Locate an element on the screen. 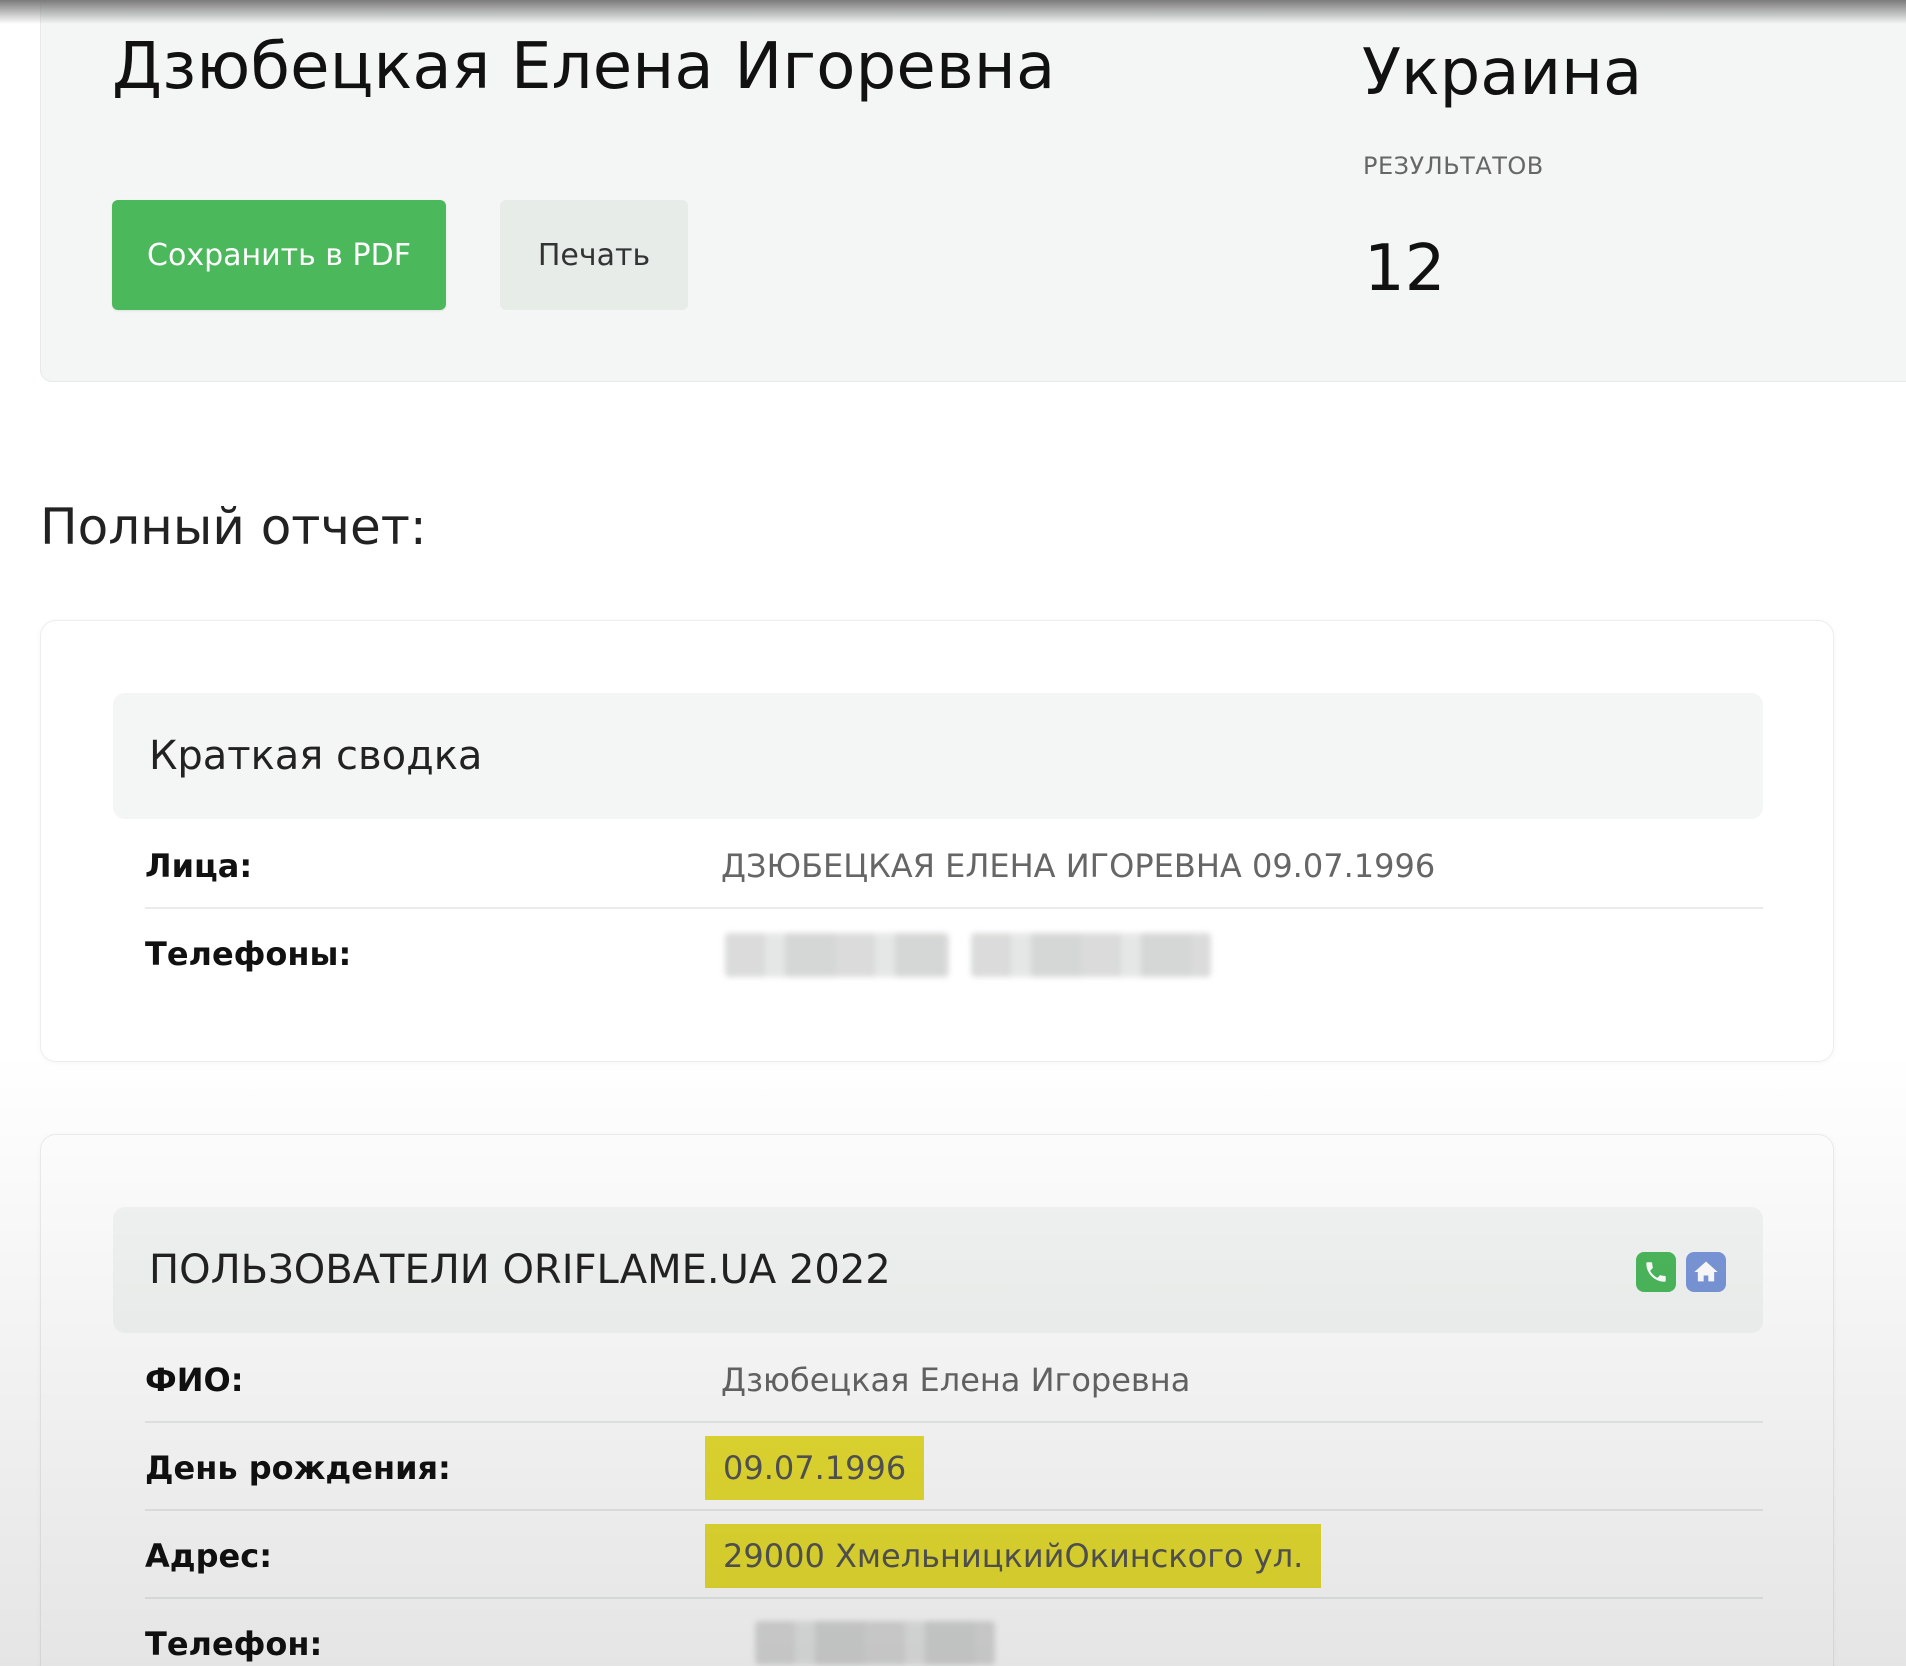  row-value: Дзюбецкая Елена Игоревна is located at coordinates (956, 1380).